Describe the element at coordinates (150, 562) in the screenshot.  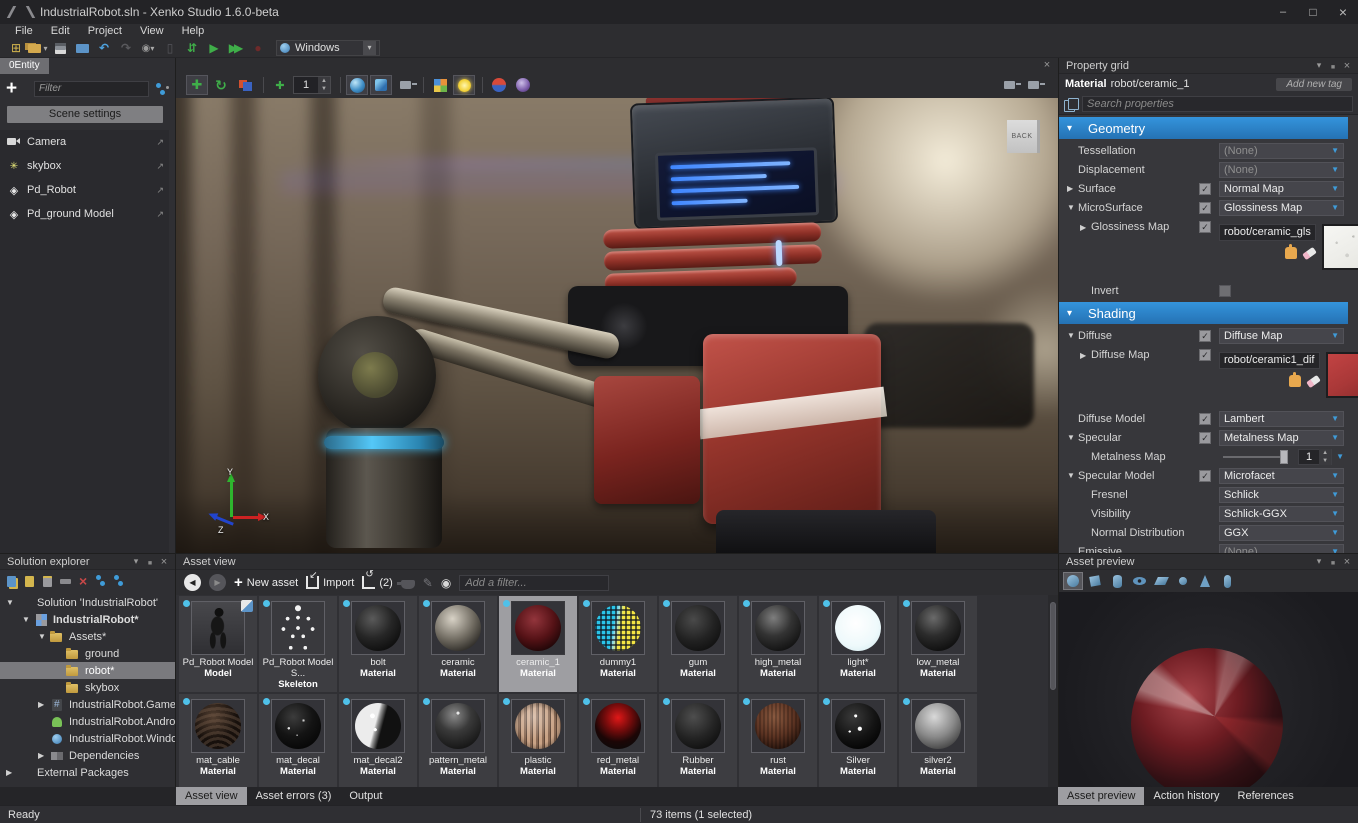
I see `pin-icon` at that location.